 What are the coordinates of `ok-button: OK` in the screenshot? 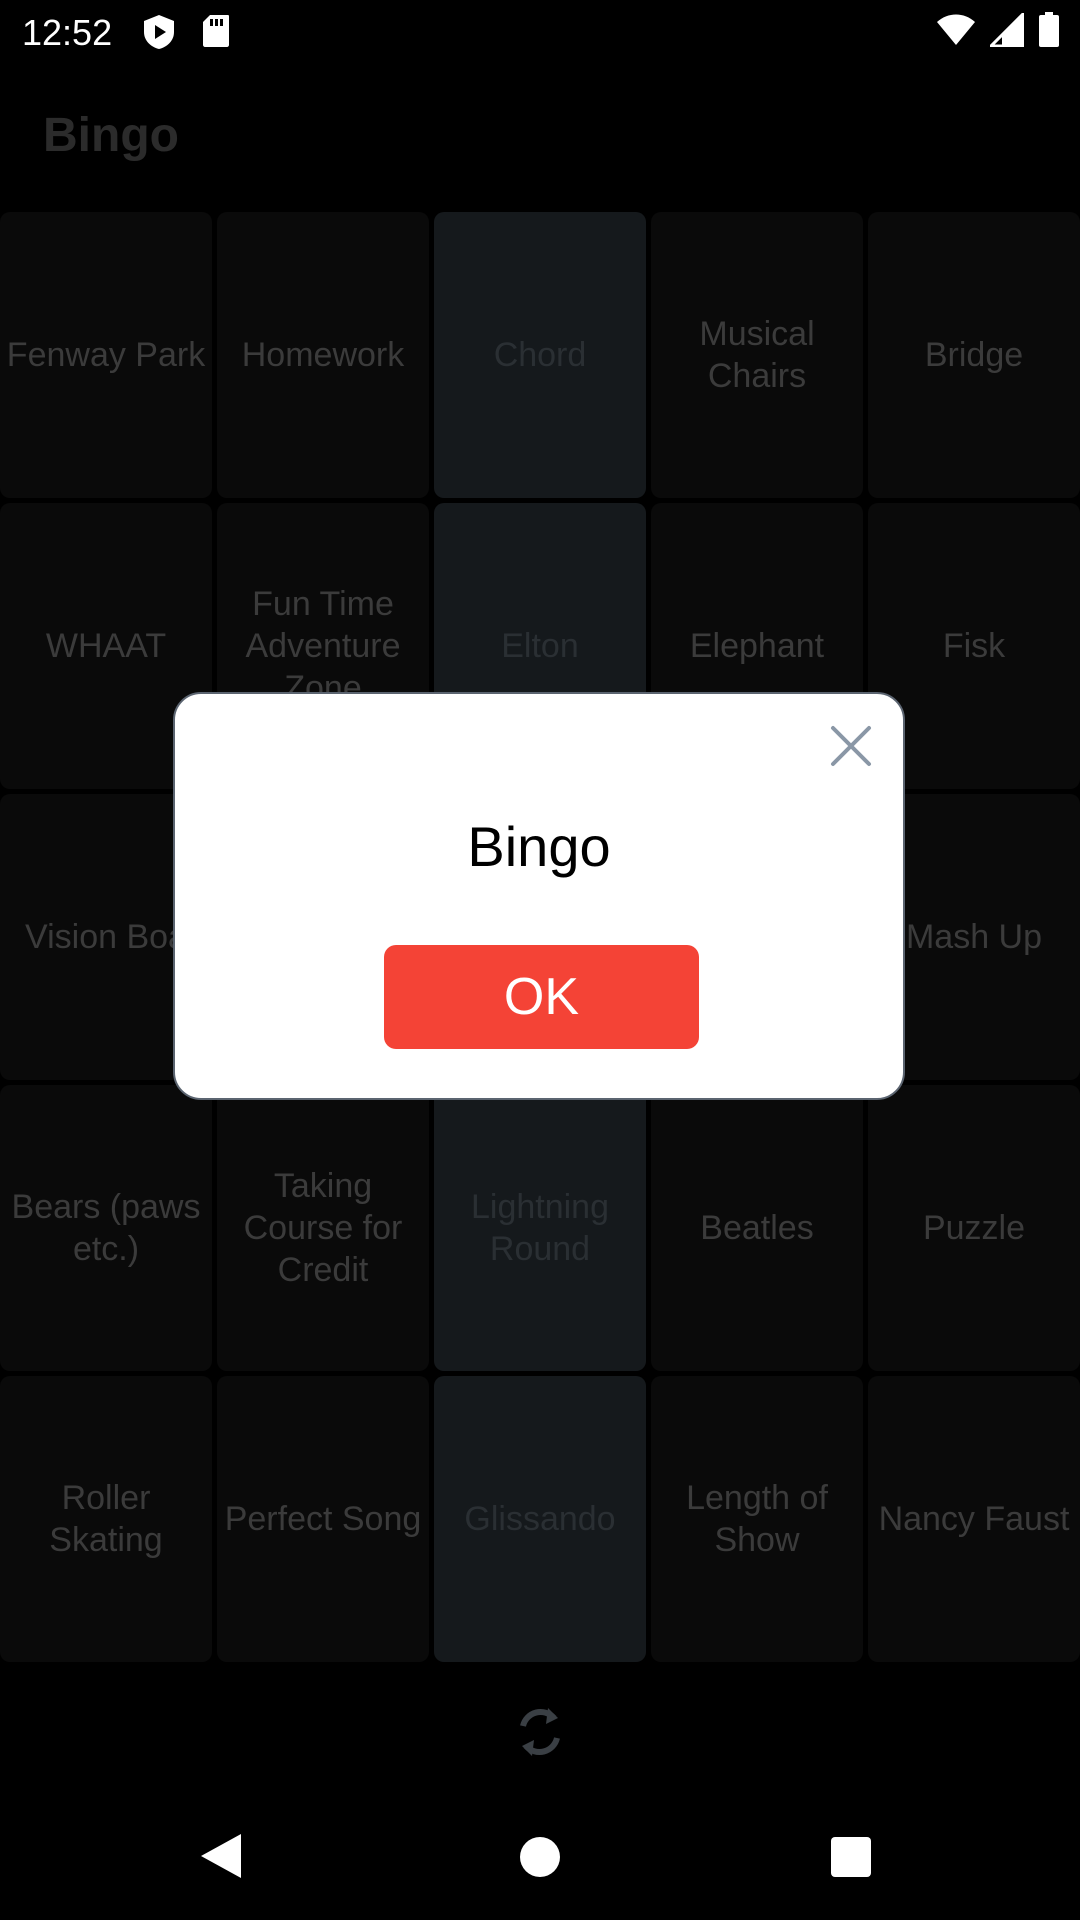 It's located at (541, 997).